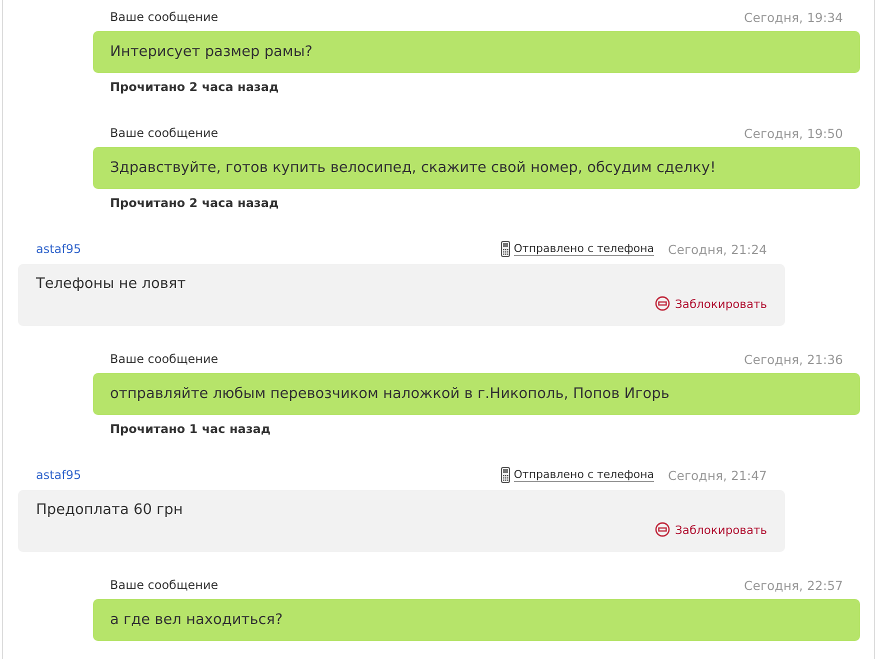 This screenshot has height=659, width=884. I want to click on message-time: Сегодня, 21:36, so click(793, 359).